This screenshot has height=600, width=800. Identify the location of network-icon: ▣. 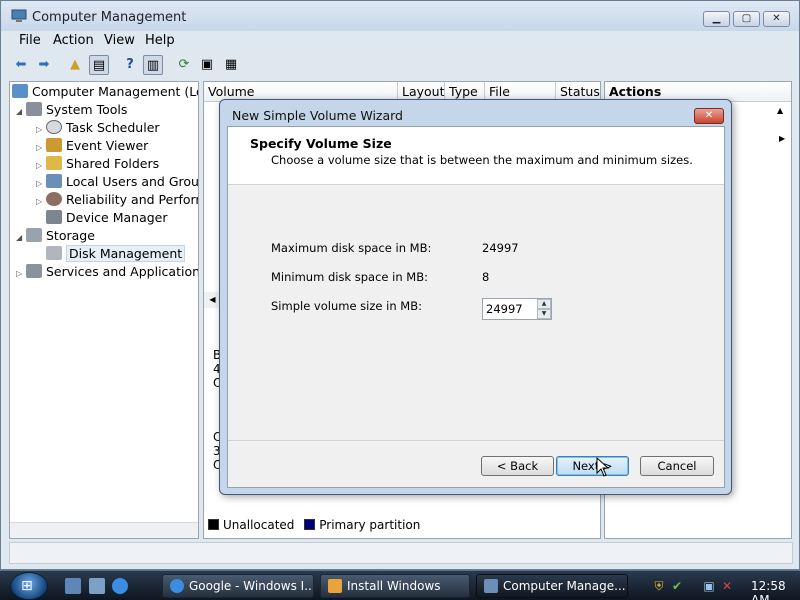
(709, 586).